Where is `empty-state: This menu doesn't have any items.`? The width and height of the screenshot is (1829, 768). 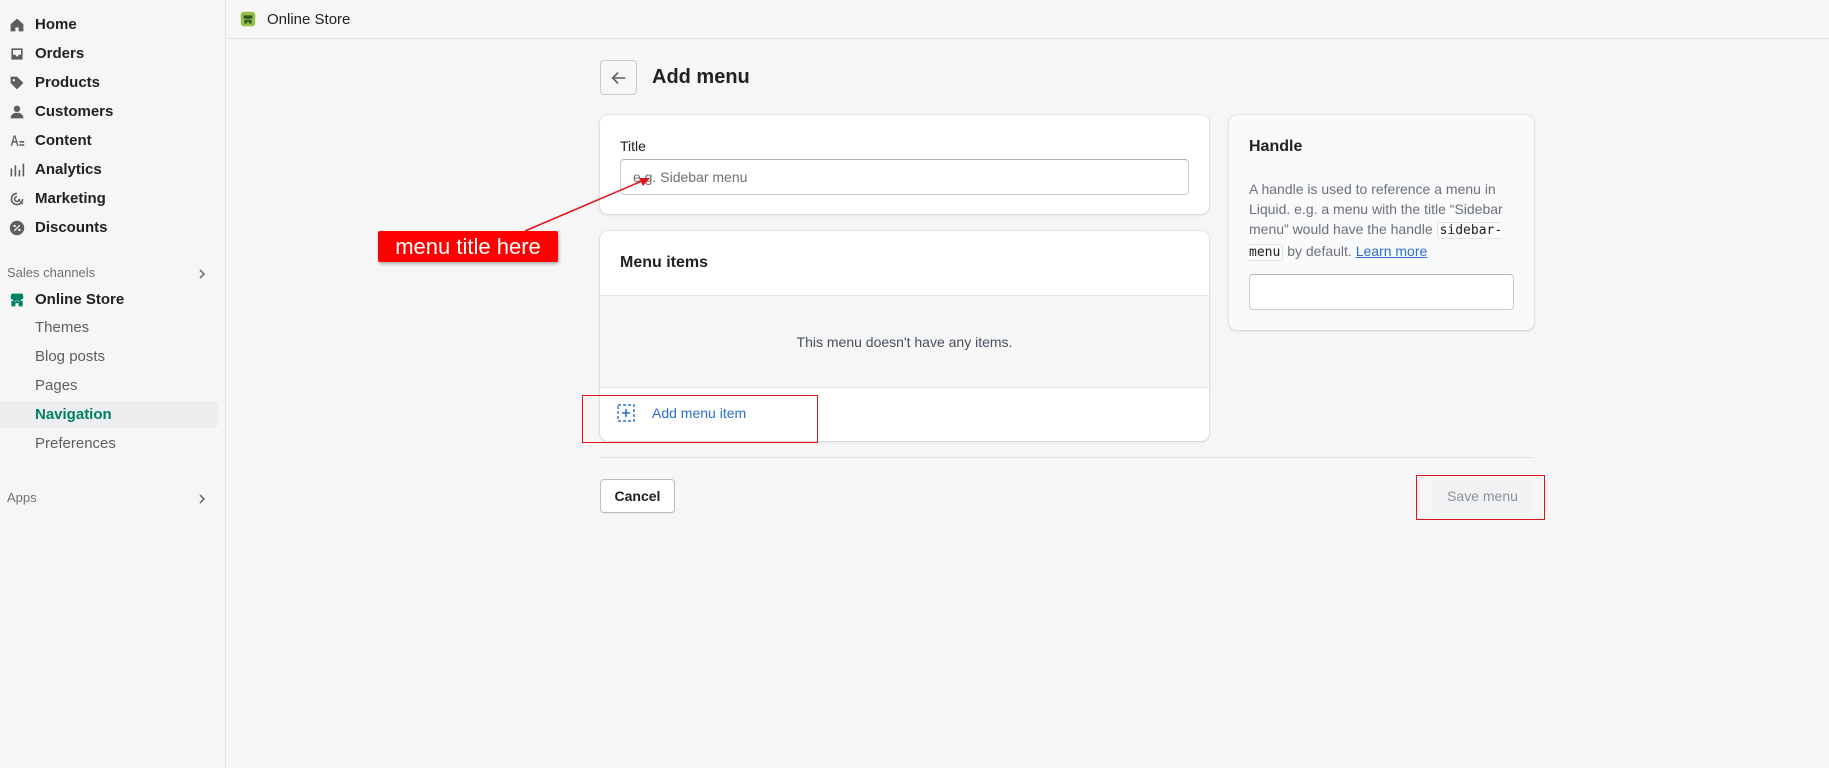
empty-state: This menu doesn't have any items. is located at coordinates (904, 341).